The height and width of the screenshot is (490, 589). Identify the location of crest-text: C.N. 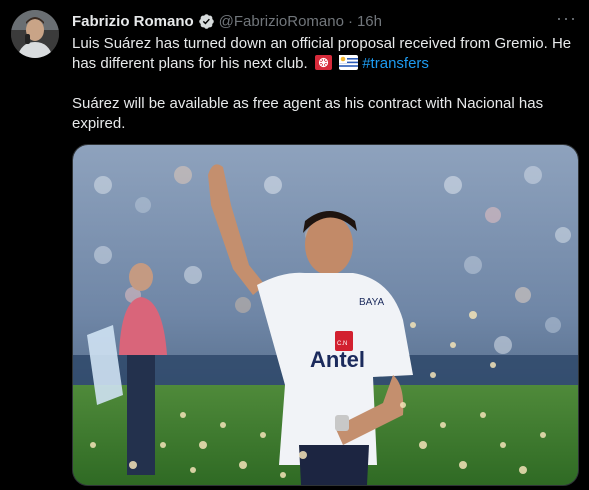
(342, 344).